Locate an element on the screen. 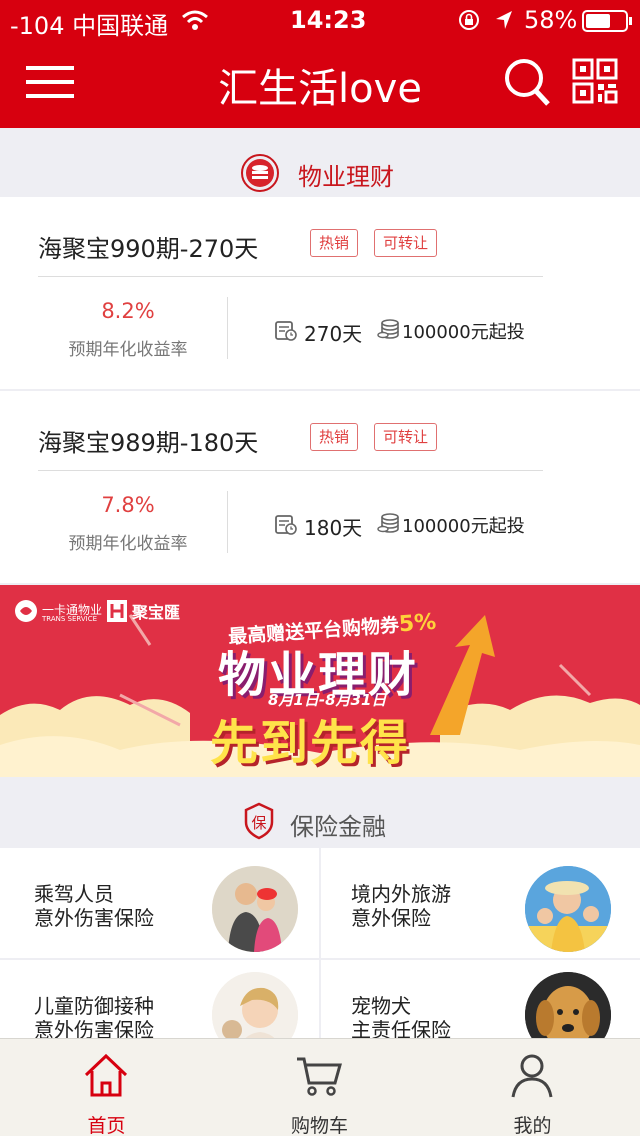 Image resolution: width=640 pixels, height=1136 pixels. wifi-icon is located at coordinates (195, 20).